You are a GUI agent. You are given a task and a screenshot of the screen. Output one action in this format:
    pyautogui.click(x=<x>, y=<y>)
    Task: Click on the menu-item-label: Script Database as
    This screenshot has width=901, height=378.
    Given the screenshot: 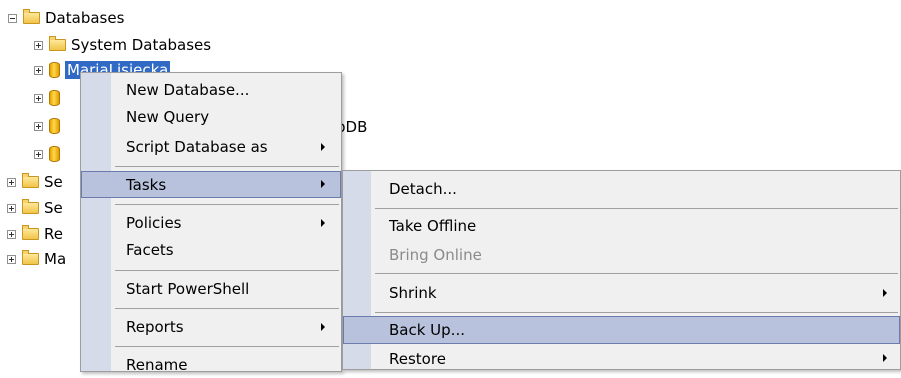 What is the action you would take?
    pyautogui.click(x=197, y=147)
    